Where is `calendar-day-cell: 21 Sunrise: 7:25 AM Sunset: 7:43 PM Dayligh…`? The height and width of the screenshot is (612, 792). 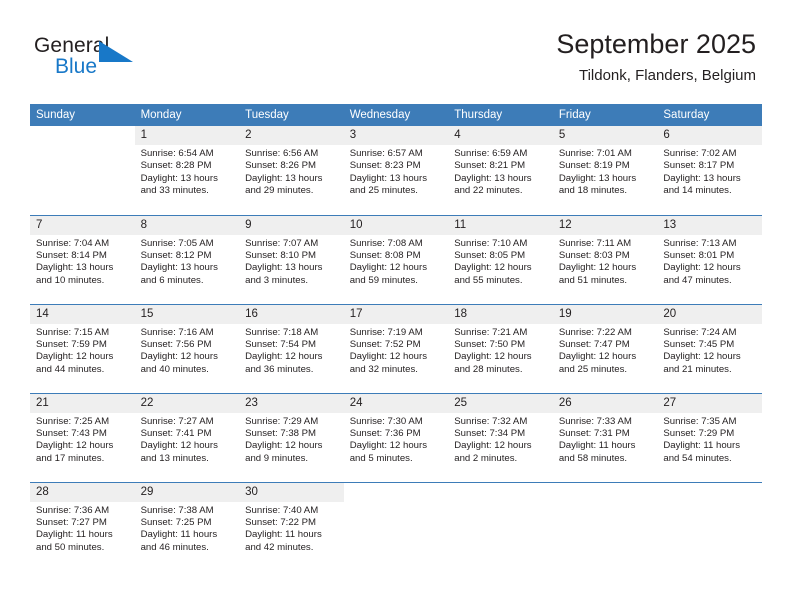 calendar-day-cell: 21 Sunrise: 7:25 AM Sunset: 7:43 PM Dayligh… is located at coordinates (82, 437).